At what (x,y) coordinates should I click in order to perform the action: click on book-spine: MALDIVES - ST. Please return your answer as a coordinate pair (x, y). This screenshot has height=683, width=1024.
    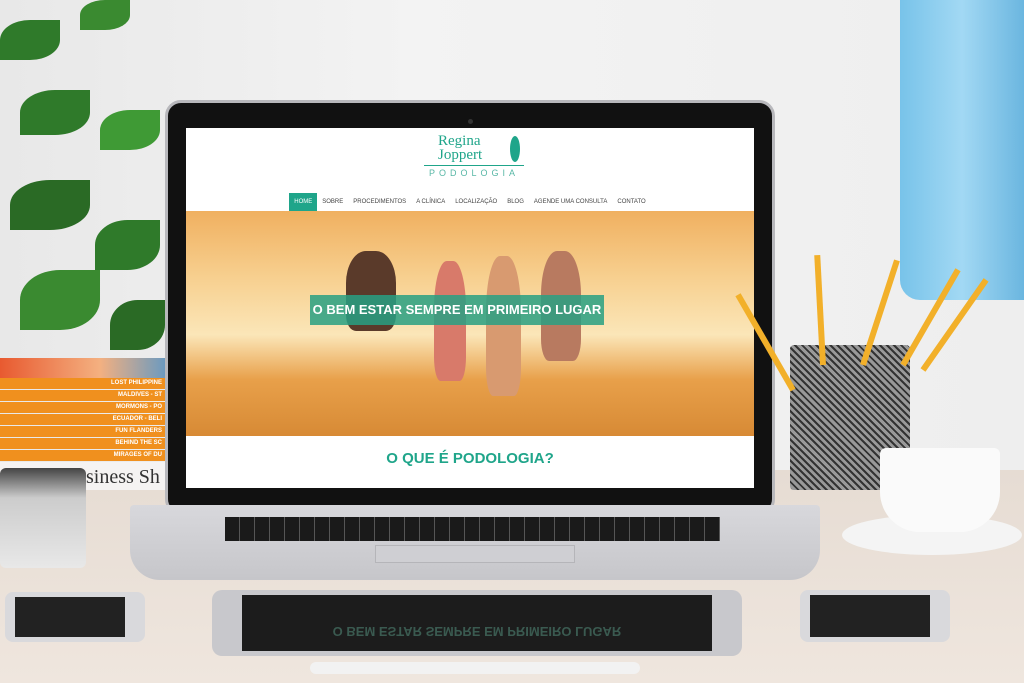
    Looking at the image, I should click on (83, 395).